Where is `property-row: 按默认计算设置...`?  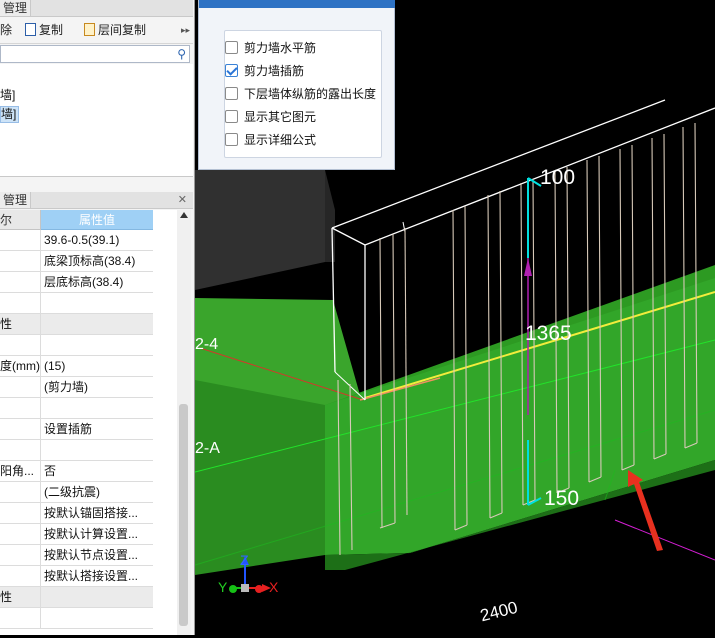
property-row: 按默认计算设置... is located at coordinates (76, 534).